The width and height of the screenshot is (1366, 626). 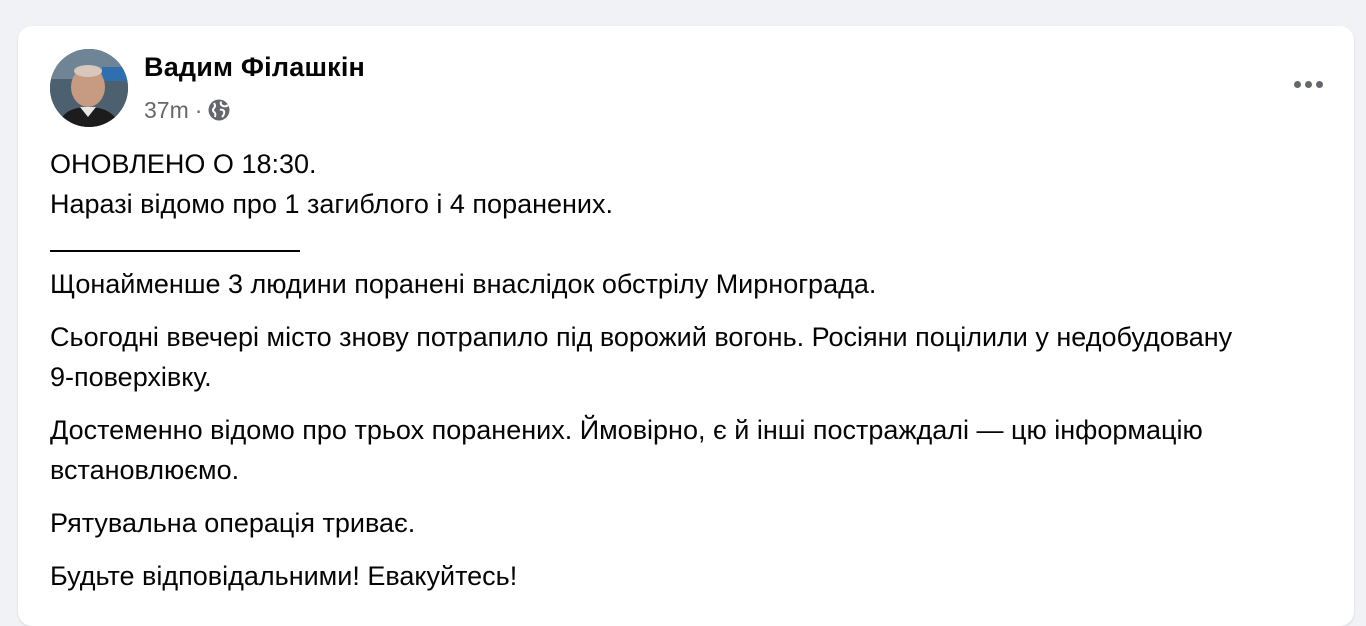 I want to click on post-meta: 37m ·, so click(x=187, y=110).